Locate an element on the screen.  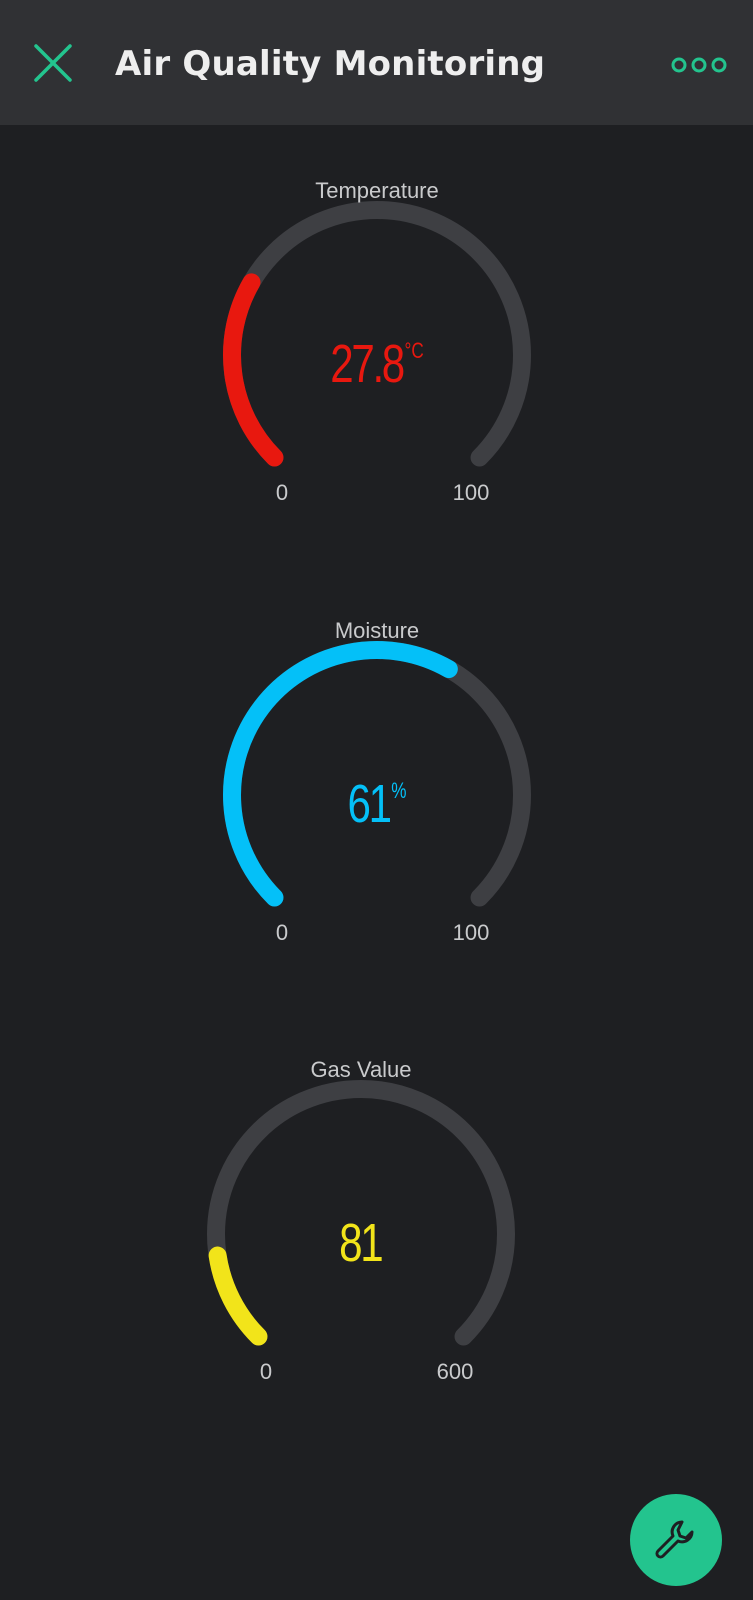
gauge-label: Gas Value is located at coordinates (361, 1069).